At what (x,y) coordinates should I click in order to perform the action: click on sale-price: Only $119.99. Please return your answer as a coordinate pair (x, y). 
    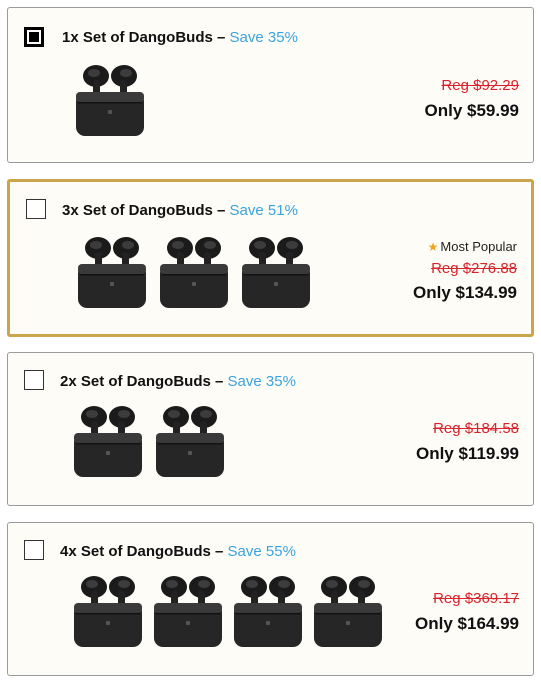
    Looking at the image, I should click on (467, 453).